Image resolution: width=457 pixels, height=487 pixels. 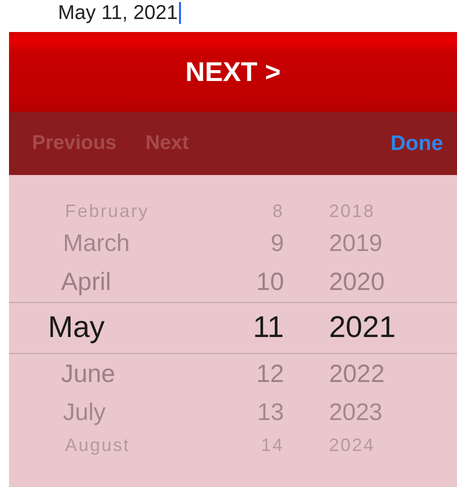 What do you see at coordinates (94, 282) in the screenshot?
I see `month-option: April` at bounding box center [94, 282].